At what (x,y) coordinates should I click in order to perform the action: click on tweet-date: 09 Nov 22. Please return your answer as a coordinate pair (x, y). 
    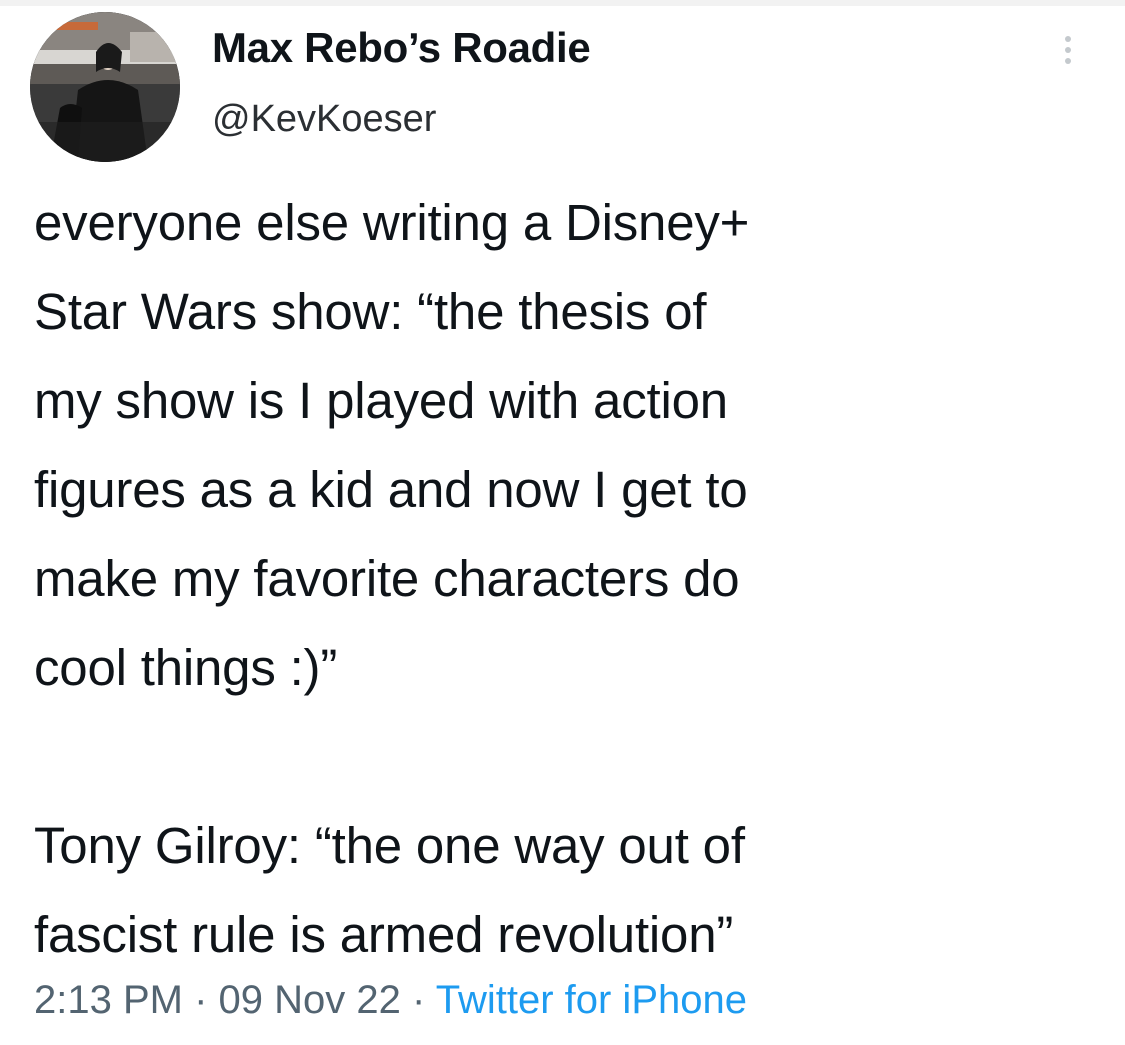
    Looking at the image, I should click on (310, 1000).